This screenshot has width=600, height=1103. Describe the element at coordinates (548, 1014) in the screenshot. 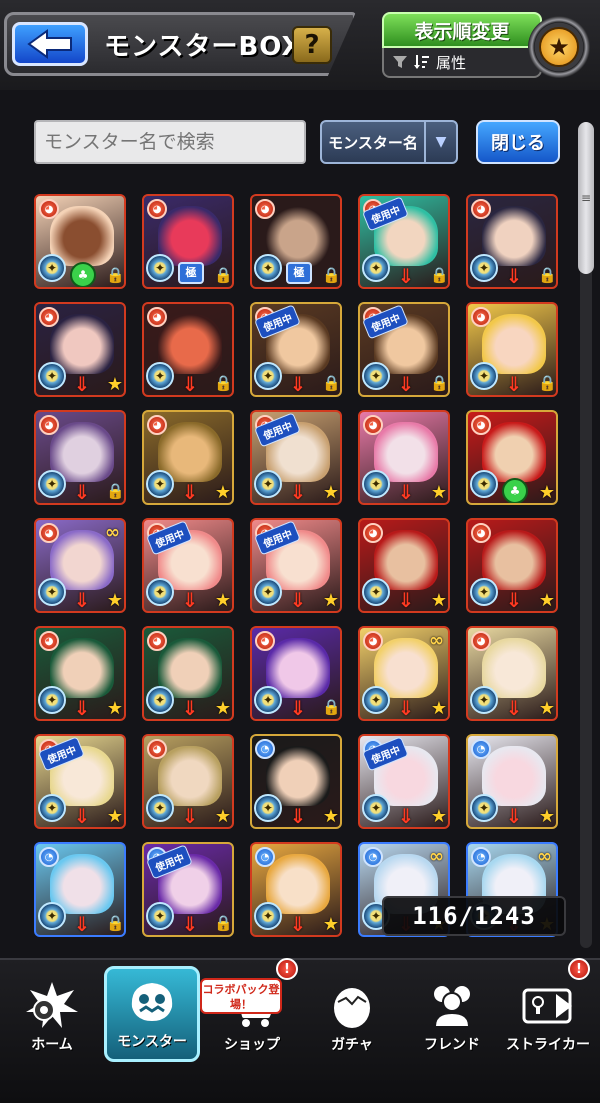

I see `nav-striker: ストライカー` at that location.